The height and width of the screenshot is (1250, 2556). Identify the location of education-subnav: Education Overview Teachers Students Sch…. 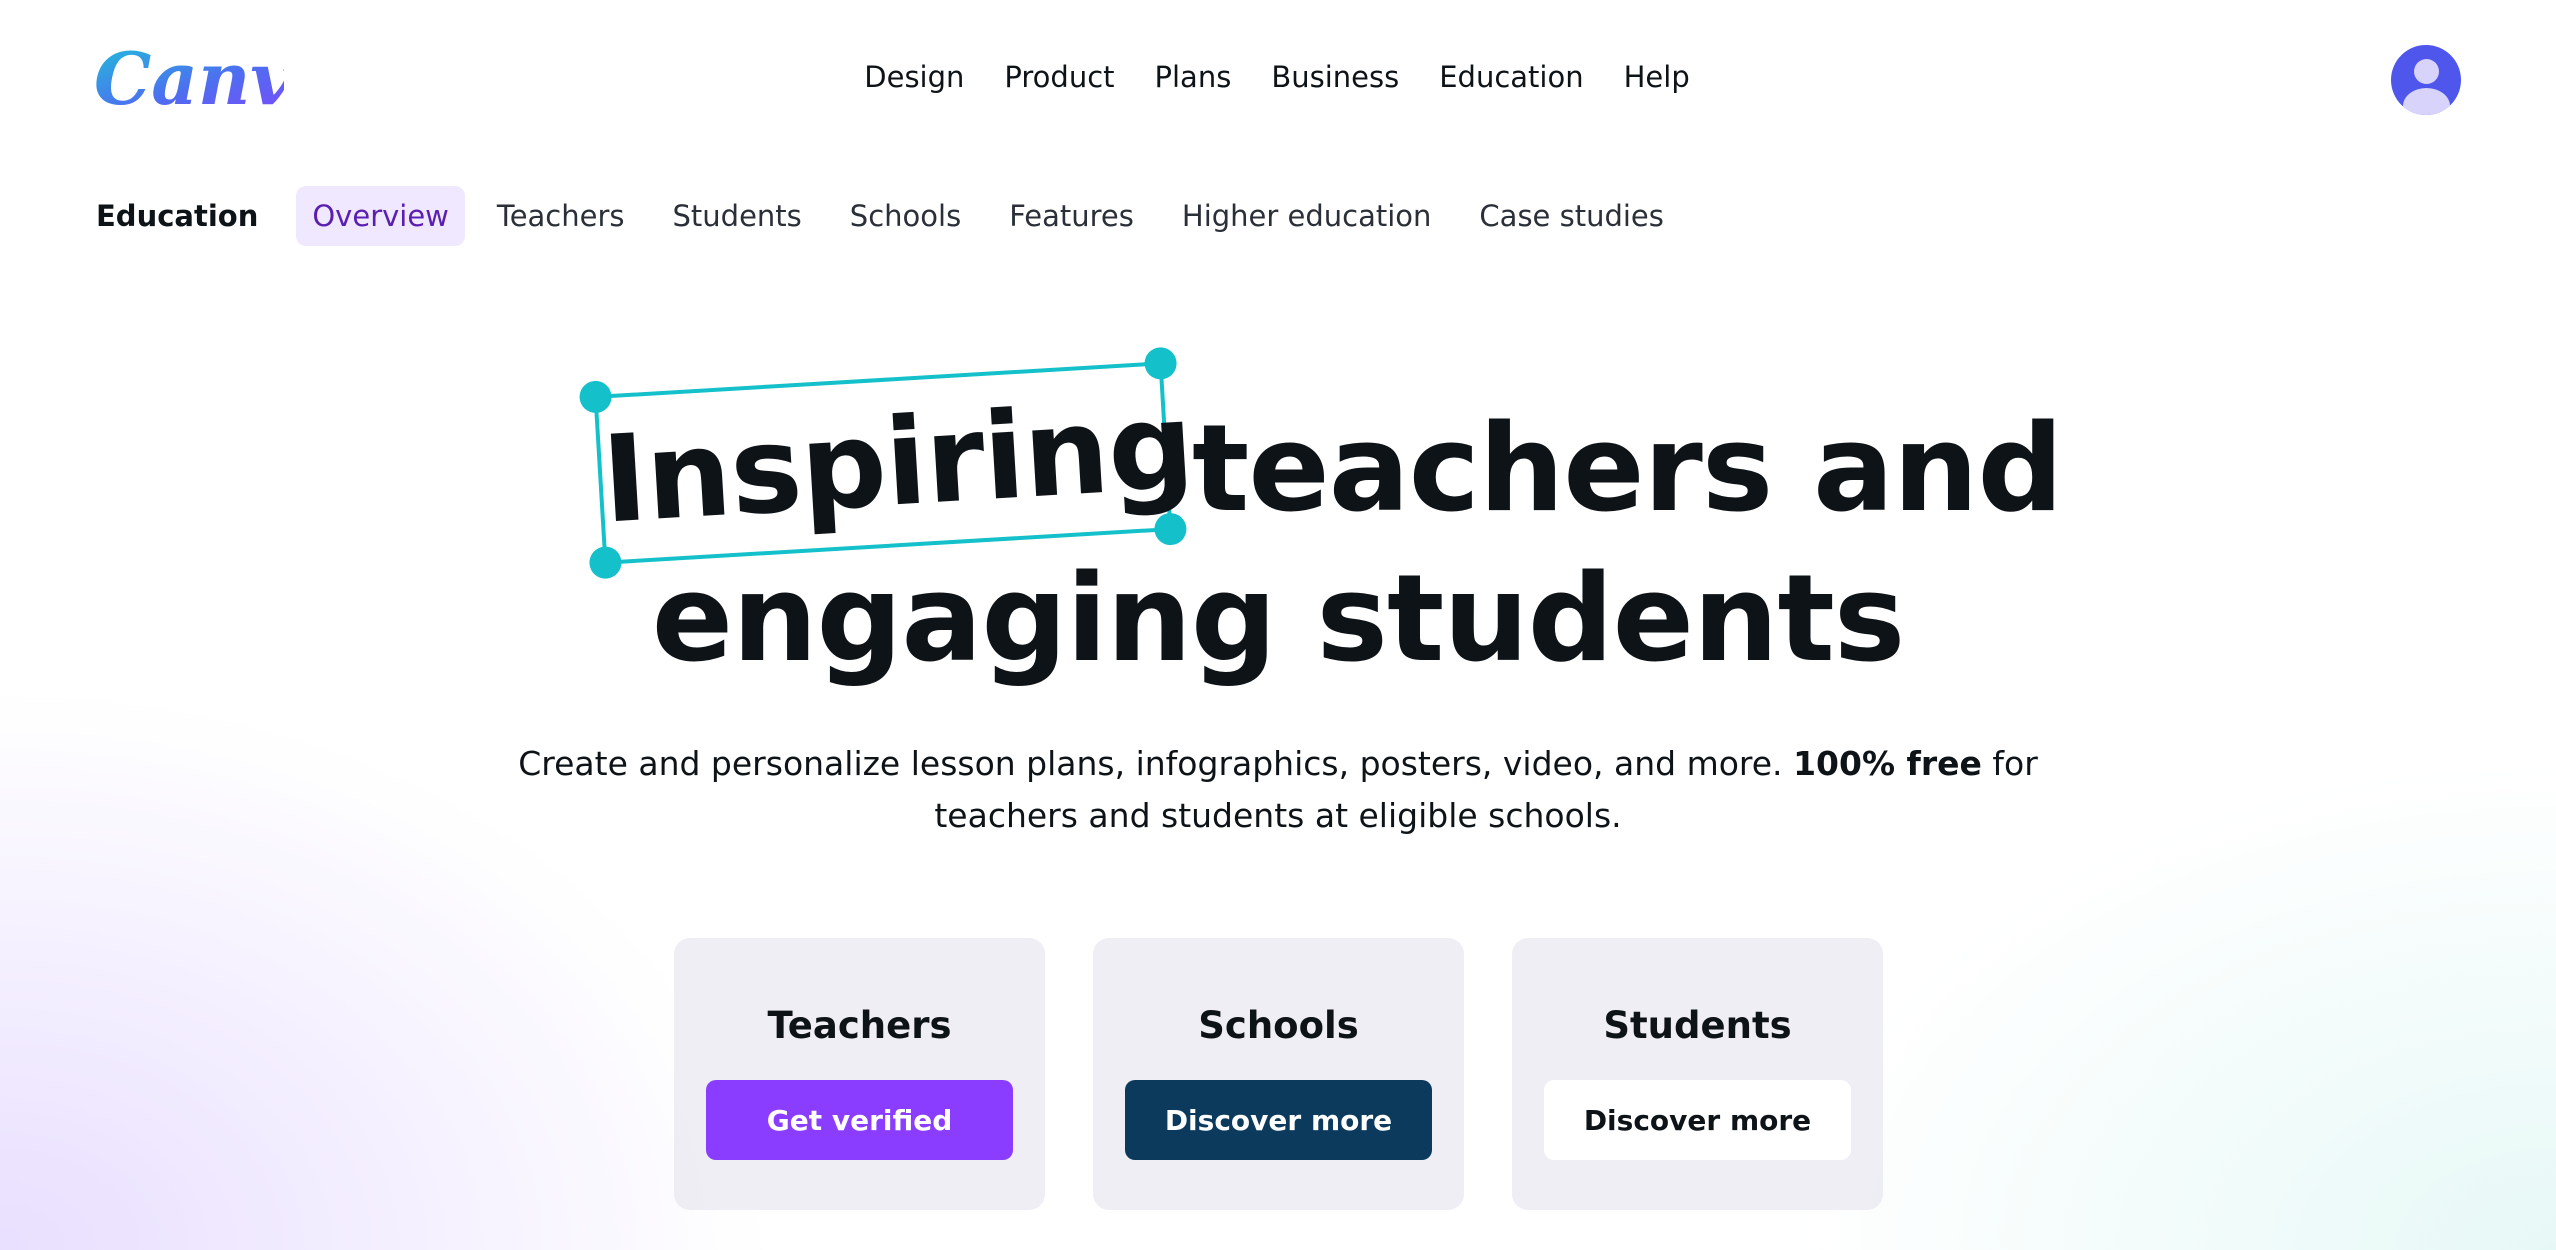
(896, 216).